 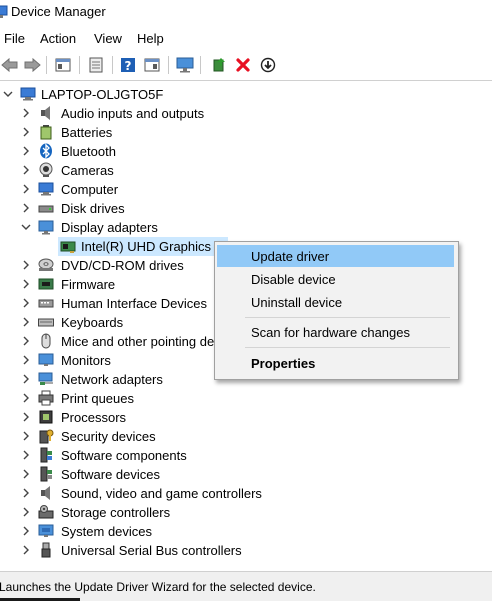 I want to click on enable-device-toolbar-button, so click(x=268, y=65).